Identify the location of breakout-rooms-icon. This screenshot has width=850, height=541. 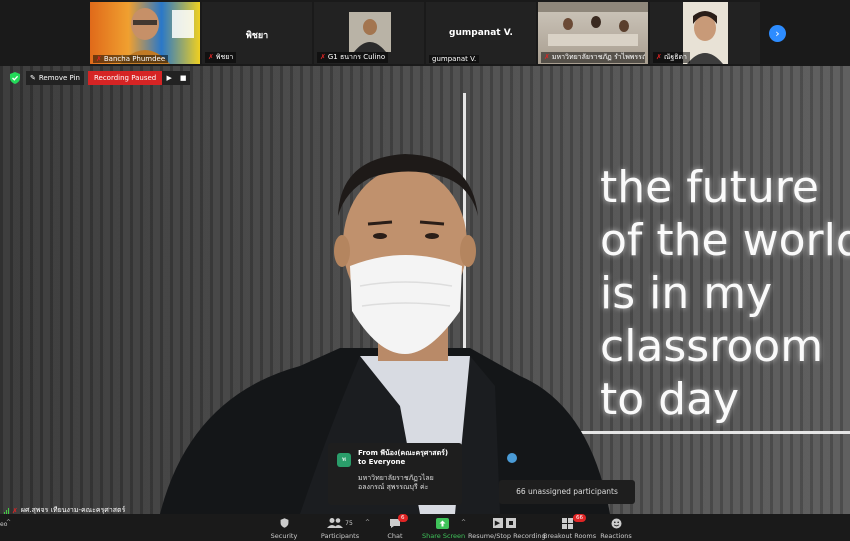
(567, 523).